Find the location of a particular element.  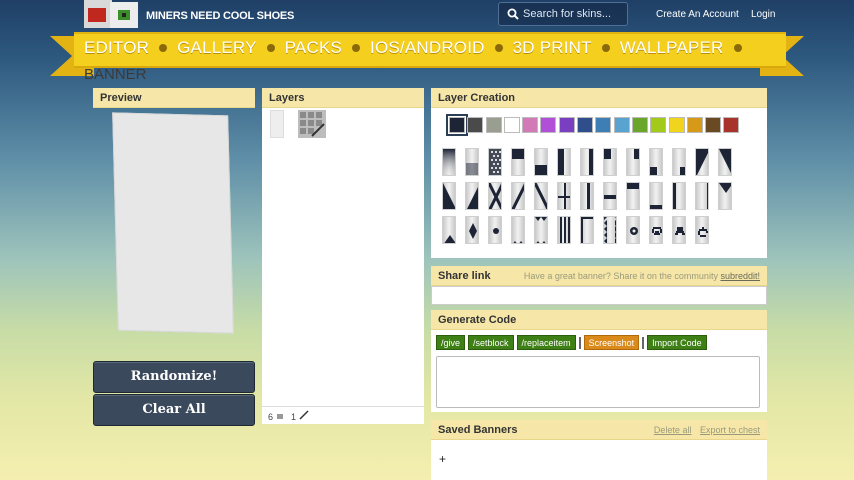

nav-packs: PACKS is located at coordinates (313, 48).